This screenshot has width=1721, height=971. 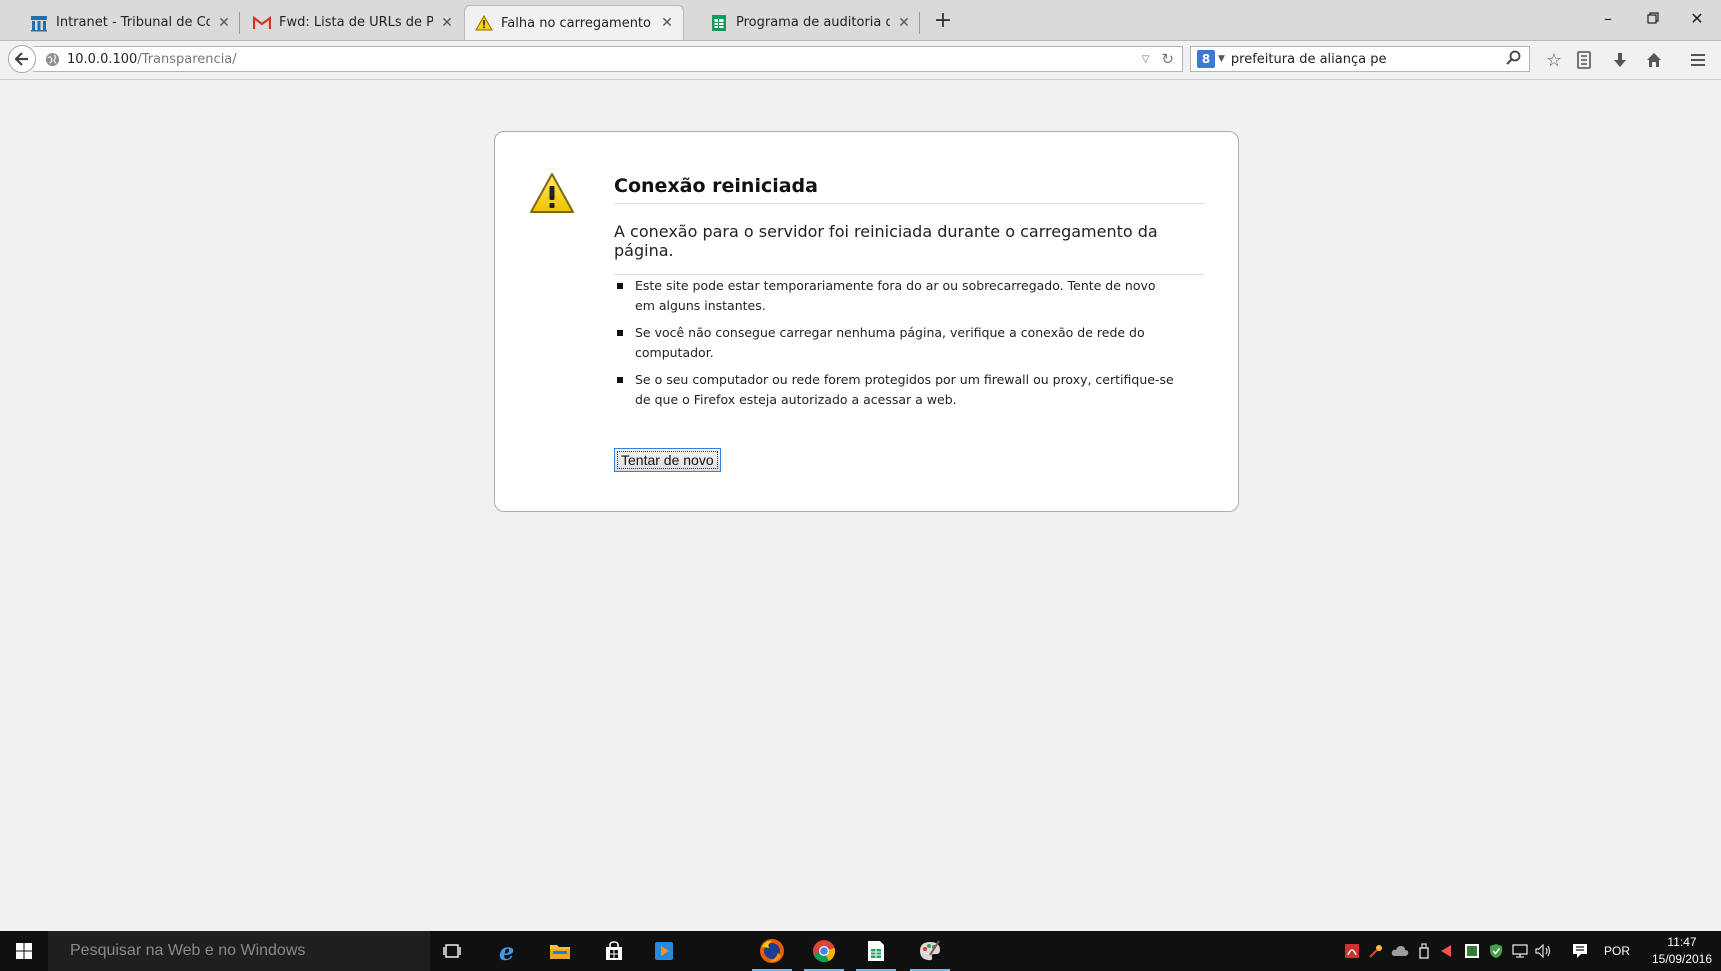 I want to click on error-title: Conexão reiniciada, so click(x=909, y=189).